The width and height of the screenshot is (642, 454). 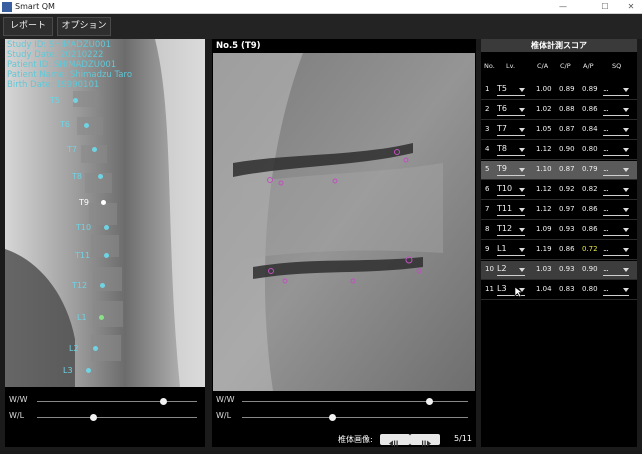 I want to click on level-value: T10, so click(x=505, y=188).